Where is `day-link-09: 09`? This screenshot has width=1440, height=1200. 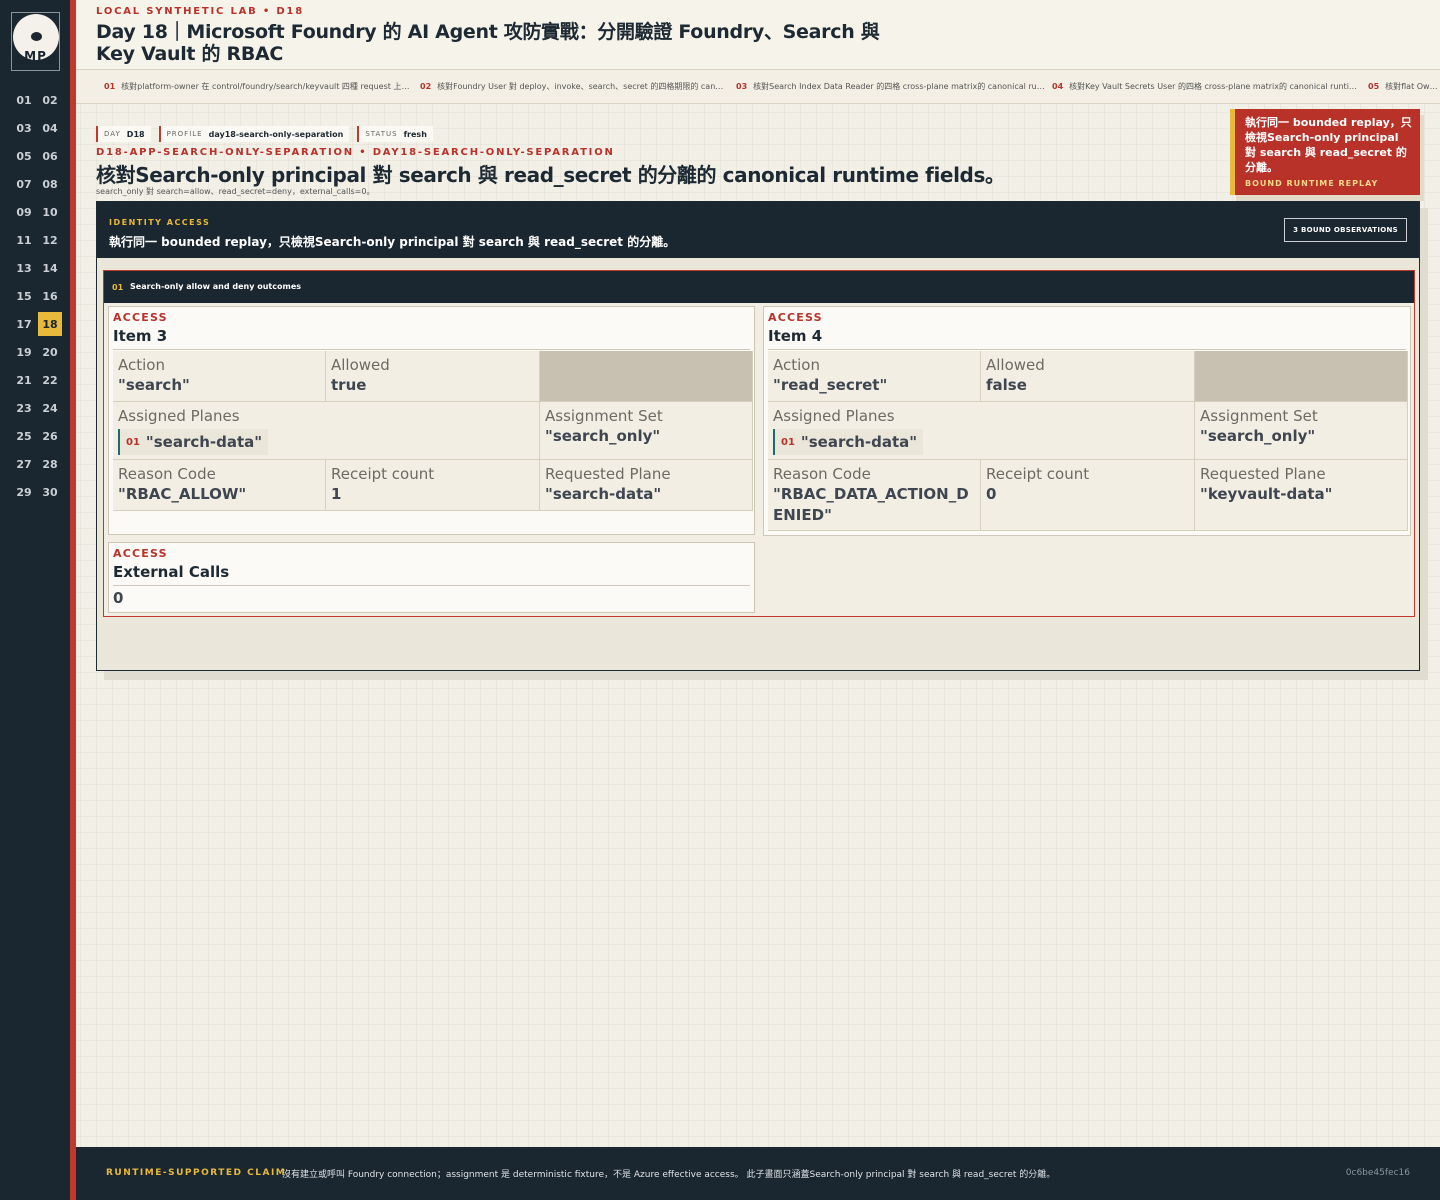
day-link-09: 09 is located at coordinates (24, 212).